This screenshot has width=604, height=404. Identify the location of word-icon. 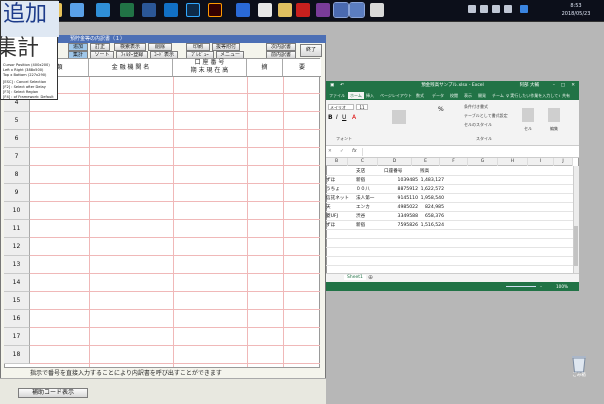
(149, 10).